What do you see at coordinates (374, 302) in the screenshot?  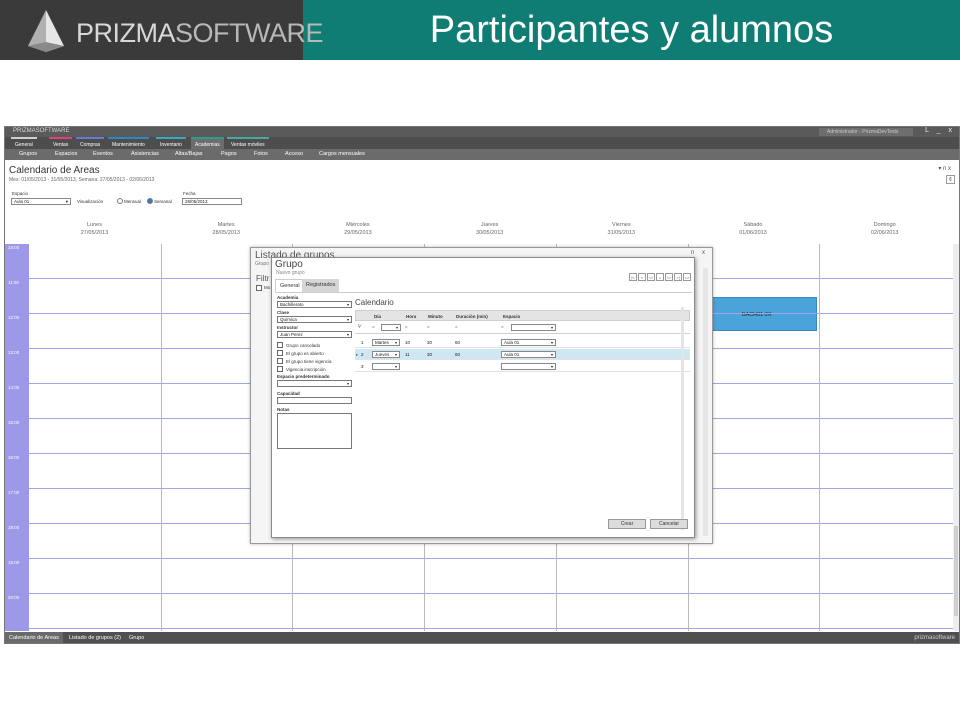 I see `calendario-title: Calendario` at bounding box center [374, 302].